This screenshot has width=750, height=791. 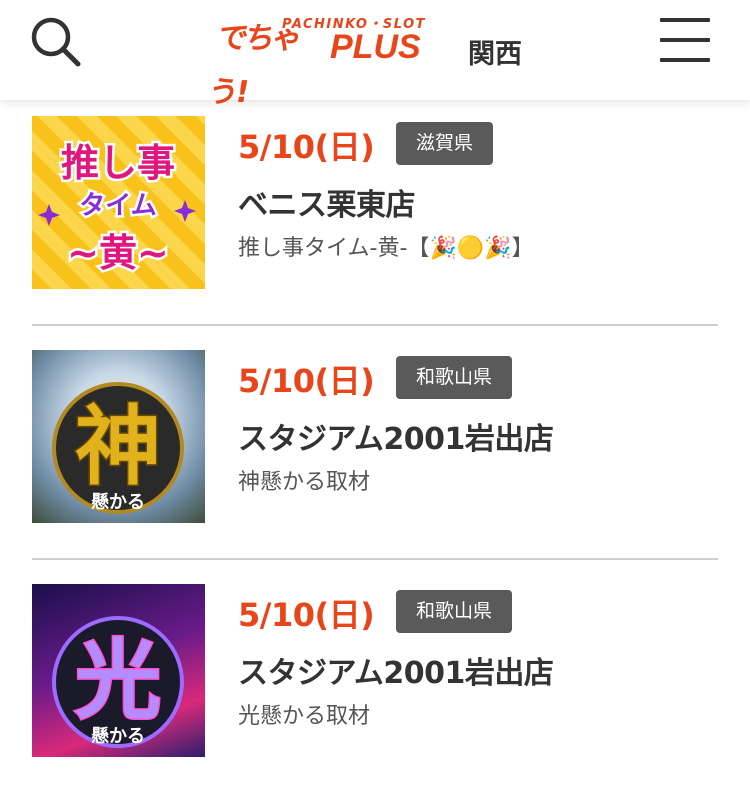 I want to click on search-button, so click(x=56, y=42).